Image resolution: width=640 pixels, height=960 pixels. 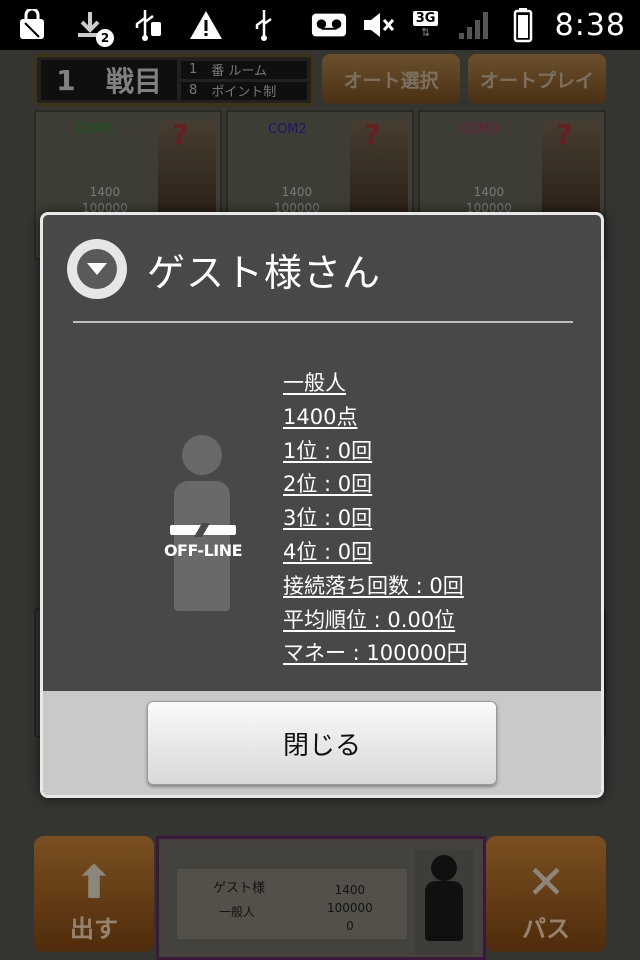 I want to click on clock: 8:38, so click(x=590, y=25).